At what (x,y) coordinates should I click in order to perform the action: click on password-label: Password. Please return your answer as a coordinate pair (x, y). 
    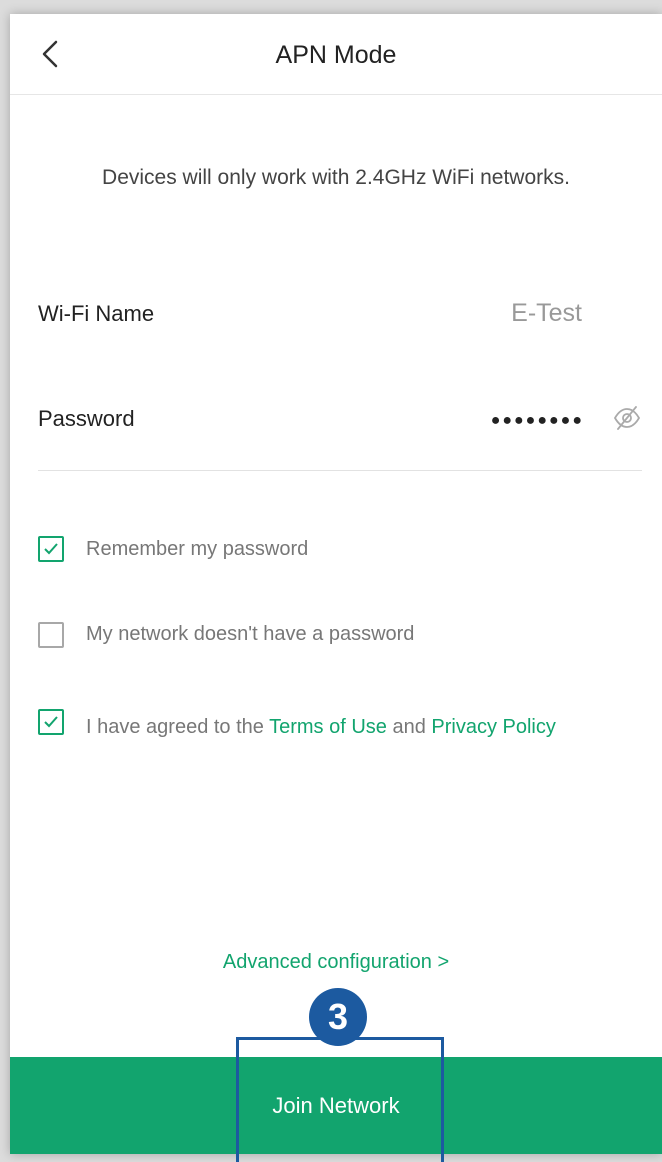
    Looking at the image, I should click on (86, 418).